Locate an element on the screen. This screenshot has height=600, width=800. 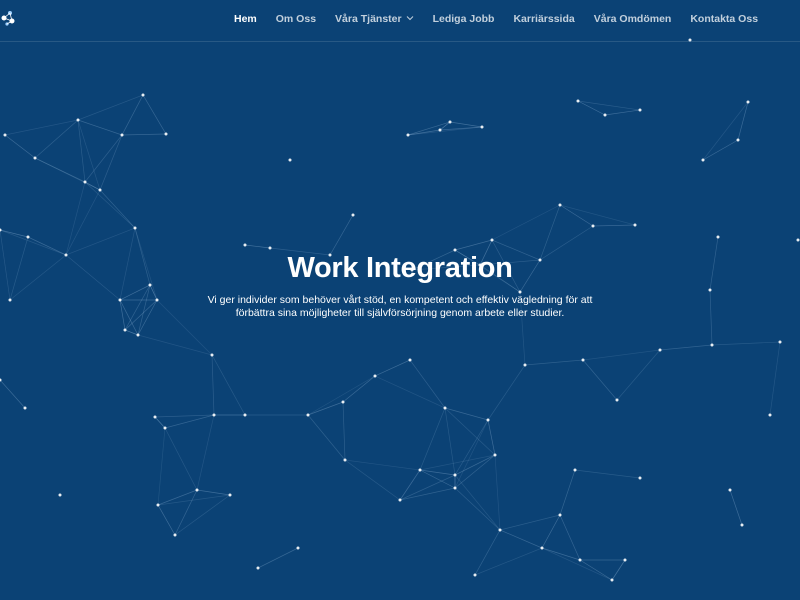
nav-item-lediga-jobb: Lediga Jobb is located at coordinates (464, 21).